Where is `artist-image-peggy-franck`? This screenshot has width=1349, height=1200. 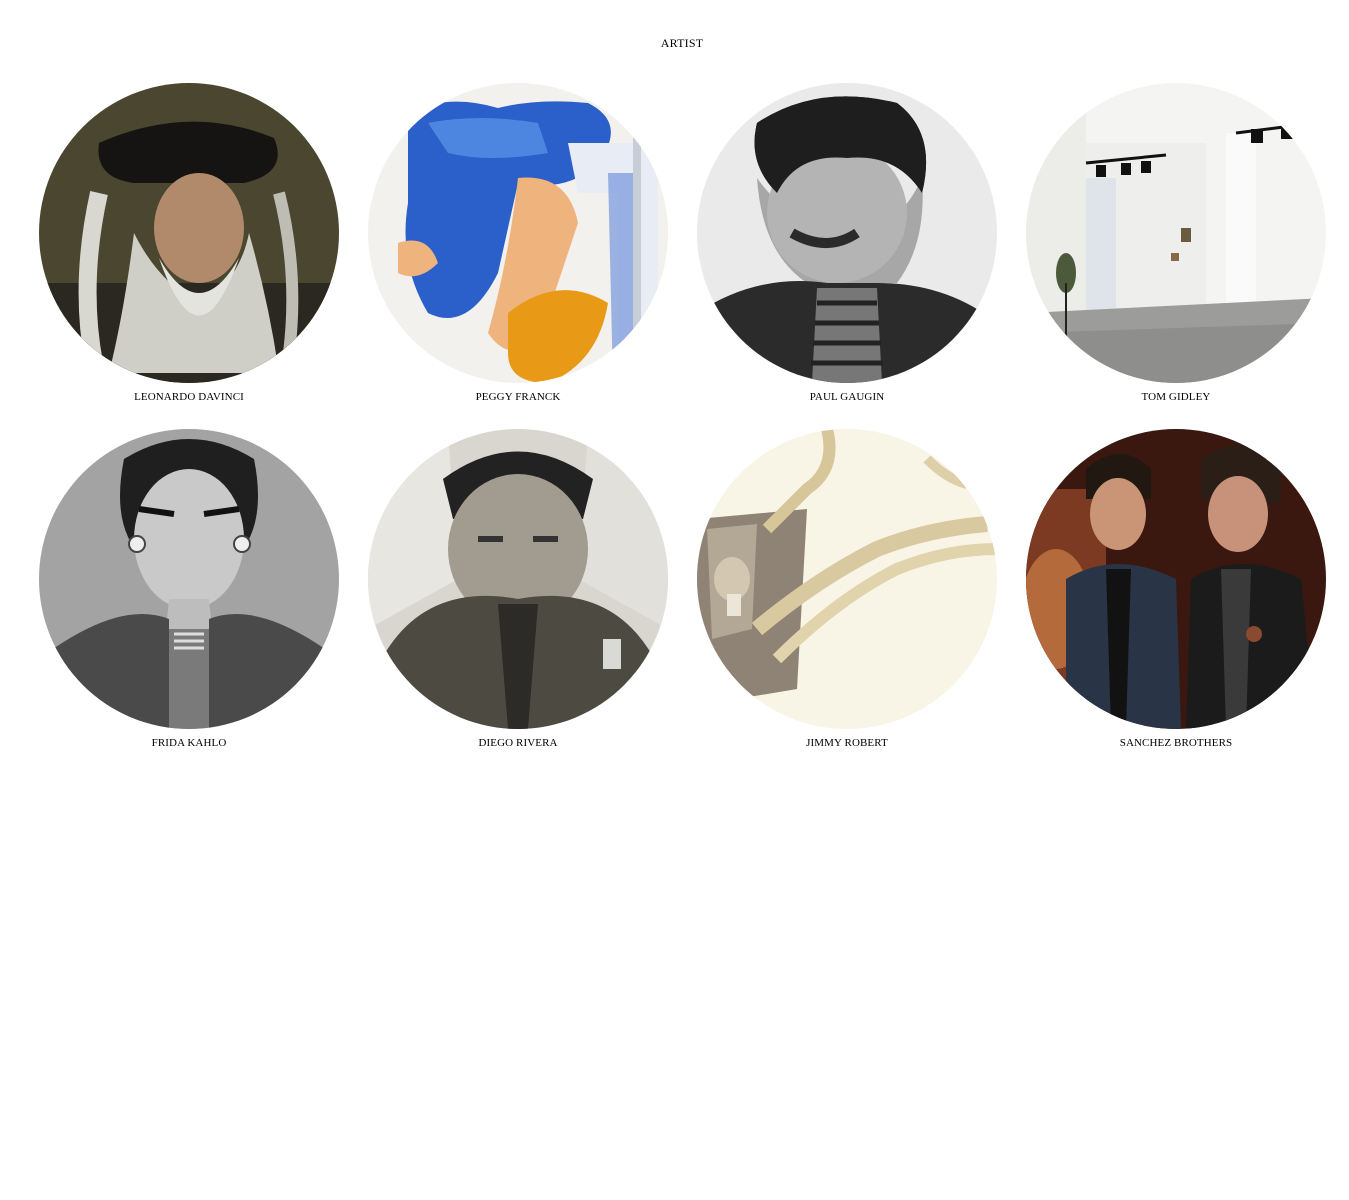
artist-image-peggy-franck is located at coordinates (518, 233).